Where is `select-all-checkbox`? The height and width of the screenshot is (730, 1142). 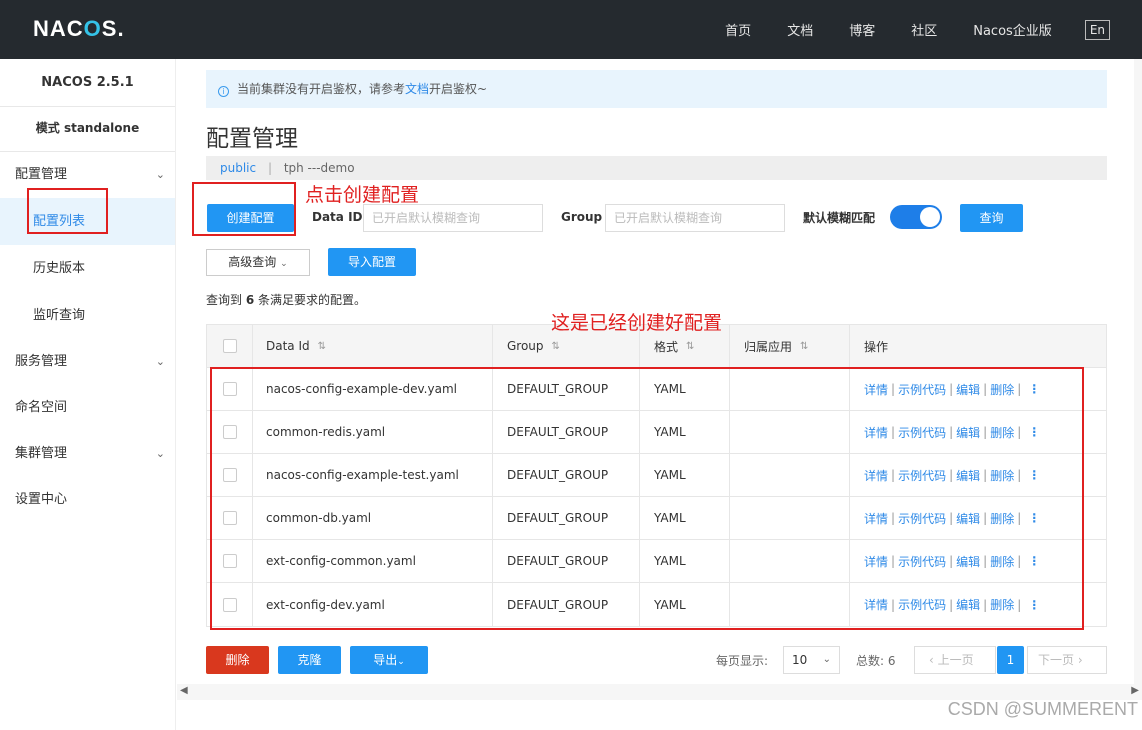 select-all-checkbox is located at coordinates (229, 346).